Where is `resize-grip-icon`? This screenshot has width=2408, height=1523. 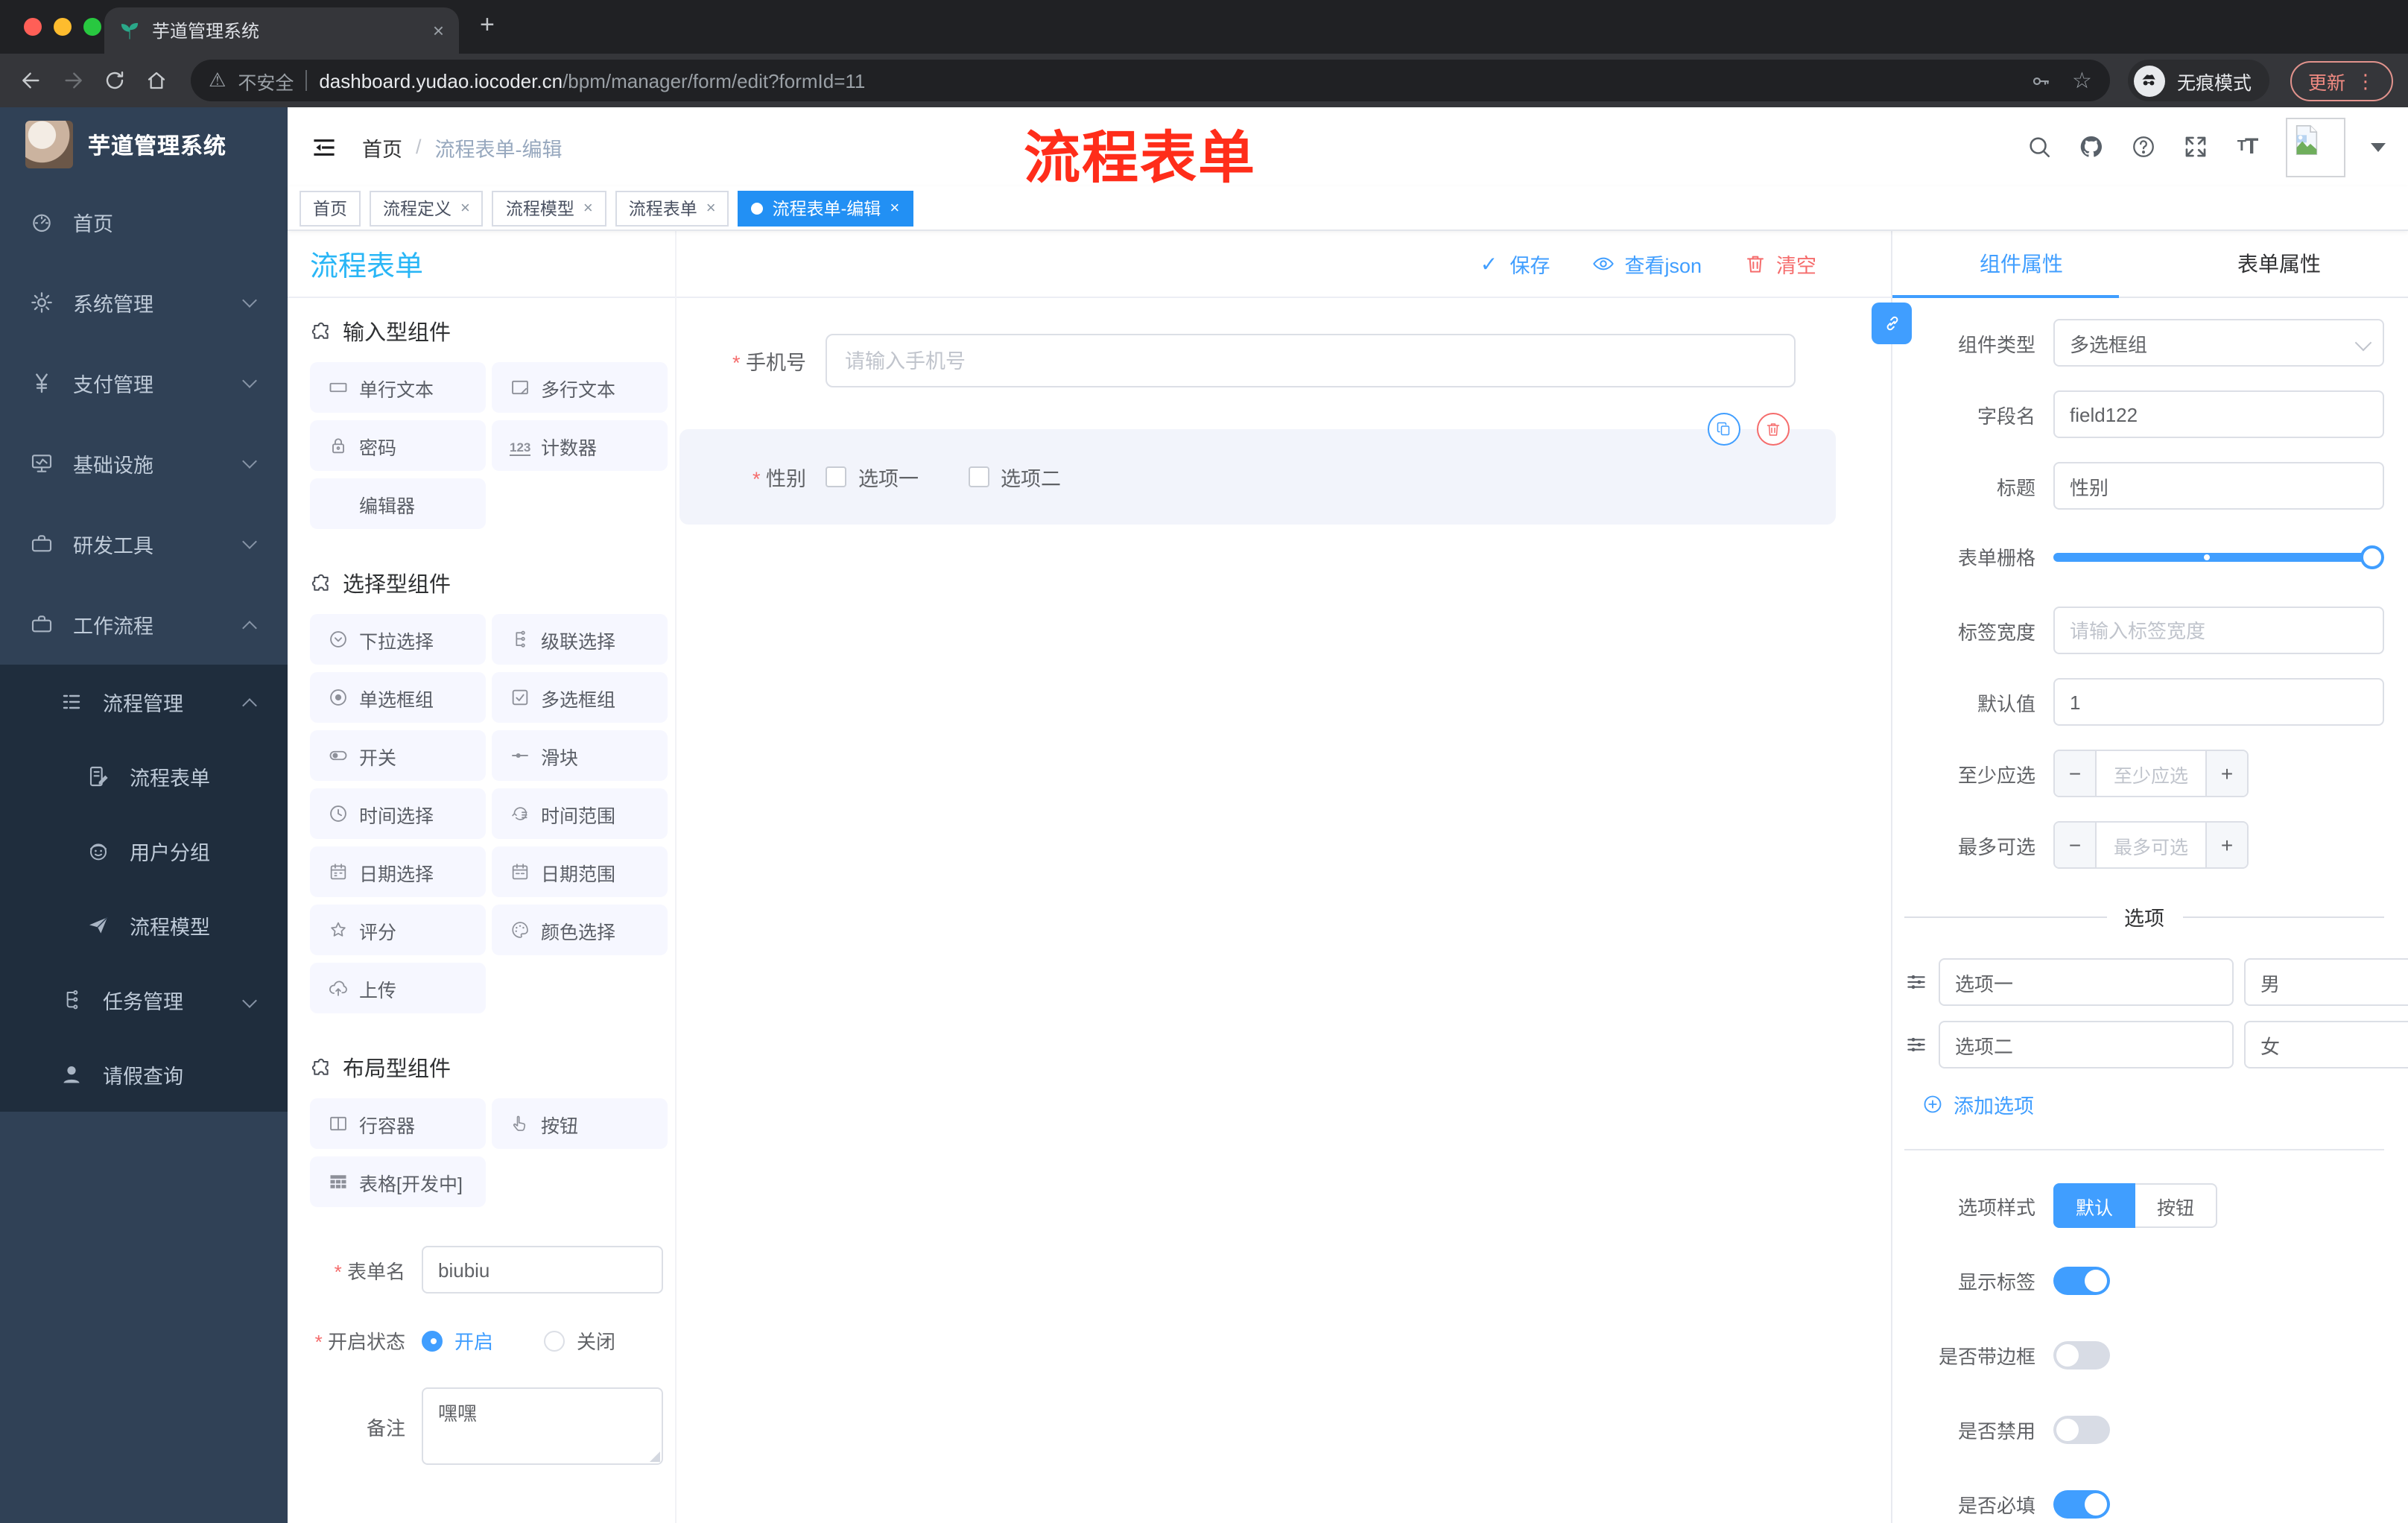 resize-grip-icon is located at coordinates (655, 1457).